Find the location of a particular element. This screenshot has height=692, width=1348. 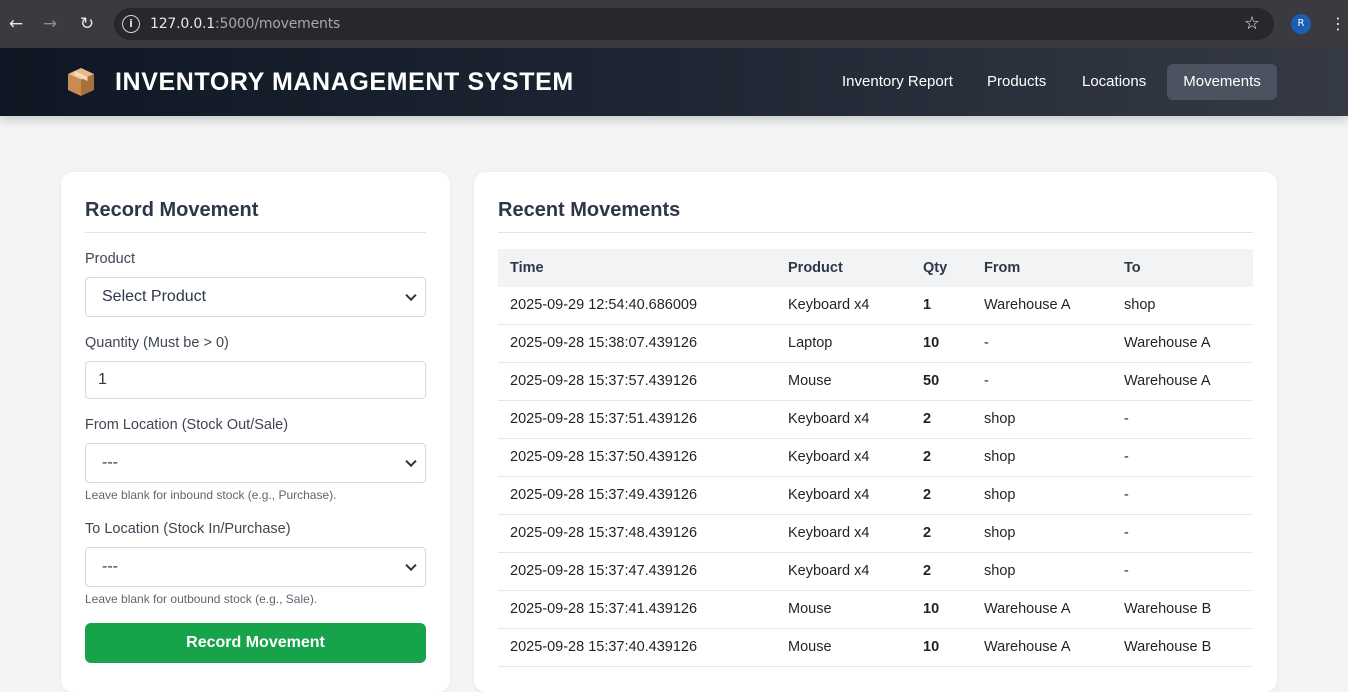

cell-time: 2025-09-29 12:54:40.686009 is located at coordinates (604, 305).